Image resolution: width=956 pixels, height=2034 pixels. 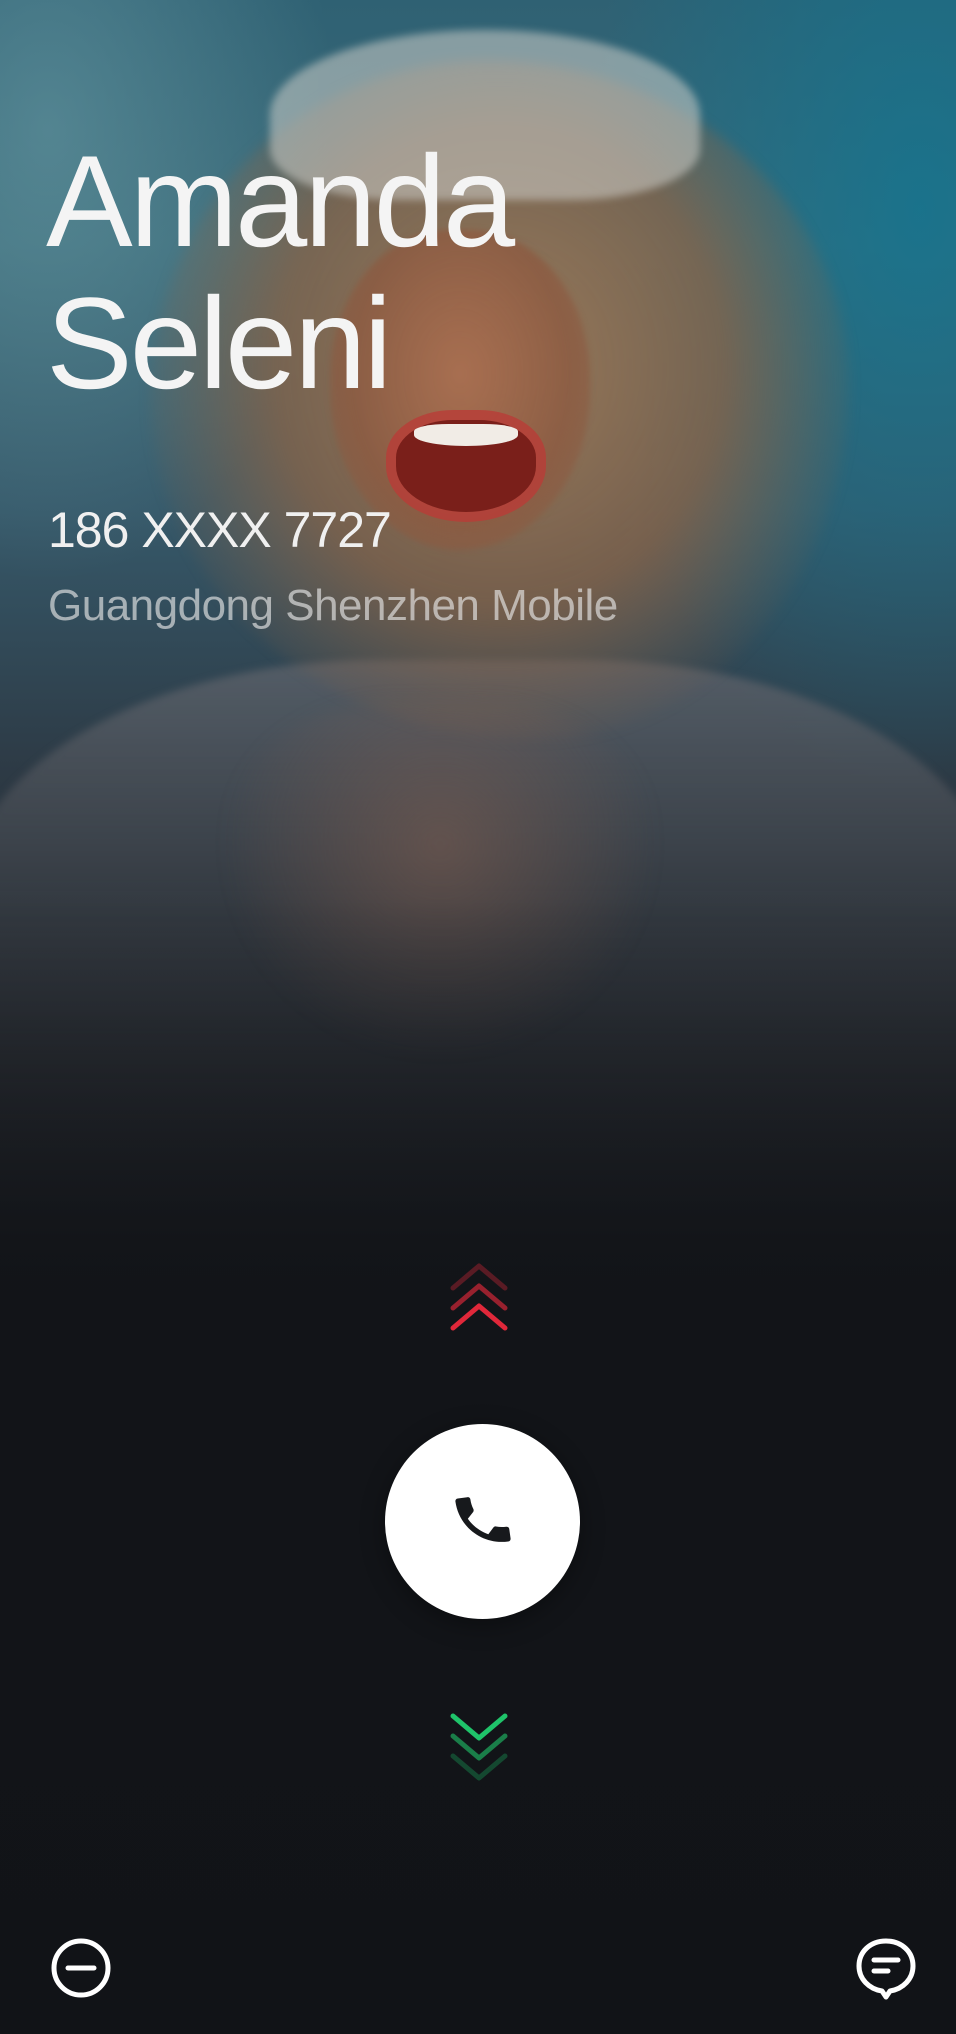 I want to click on answer-call-button, so click(x=482, y=1521).